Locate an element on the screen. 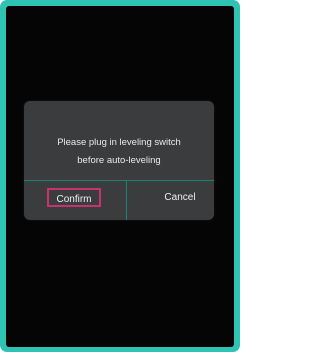  dialog-horizontal-divider is located at coordinates (119, 180).